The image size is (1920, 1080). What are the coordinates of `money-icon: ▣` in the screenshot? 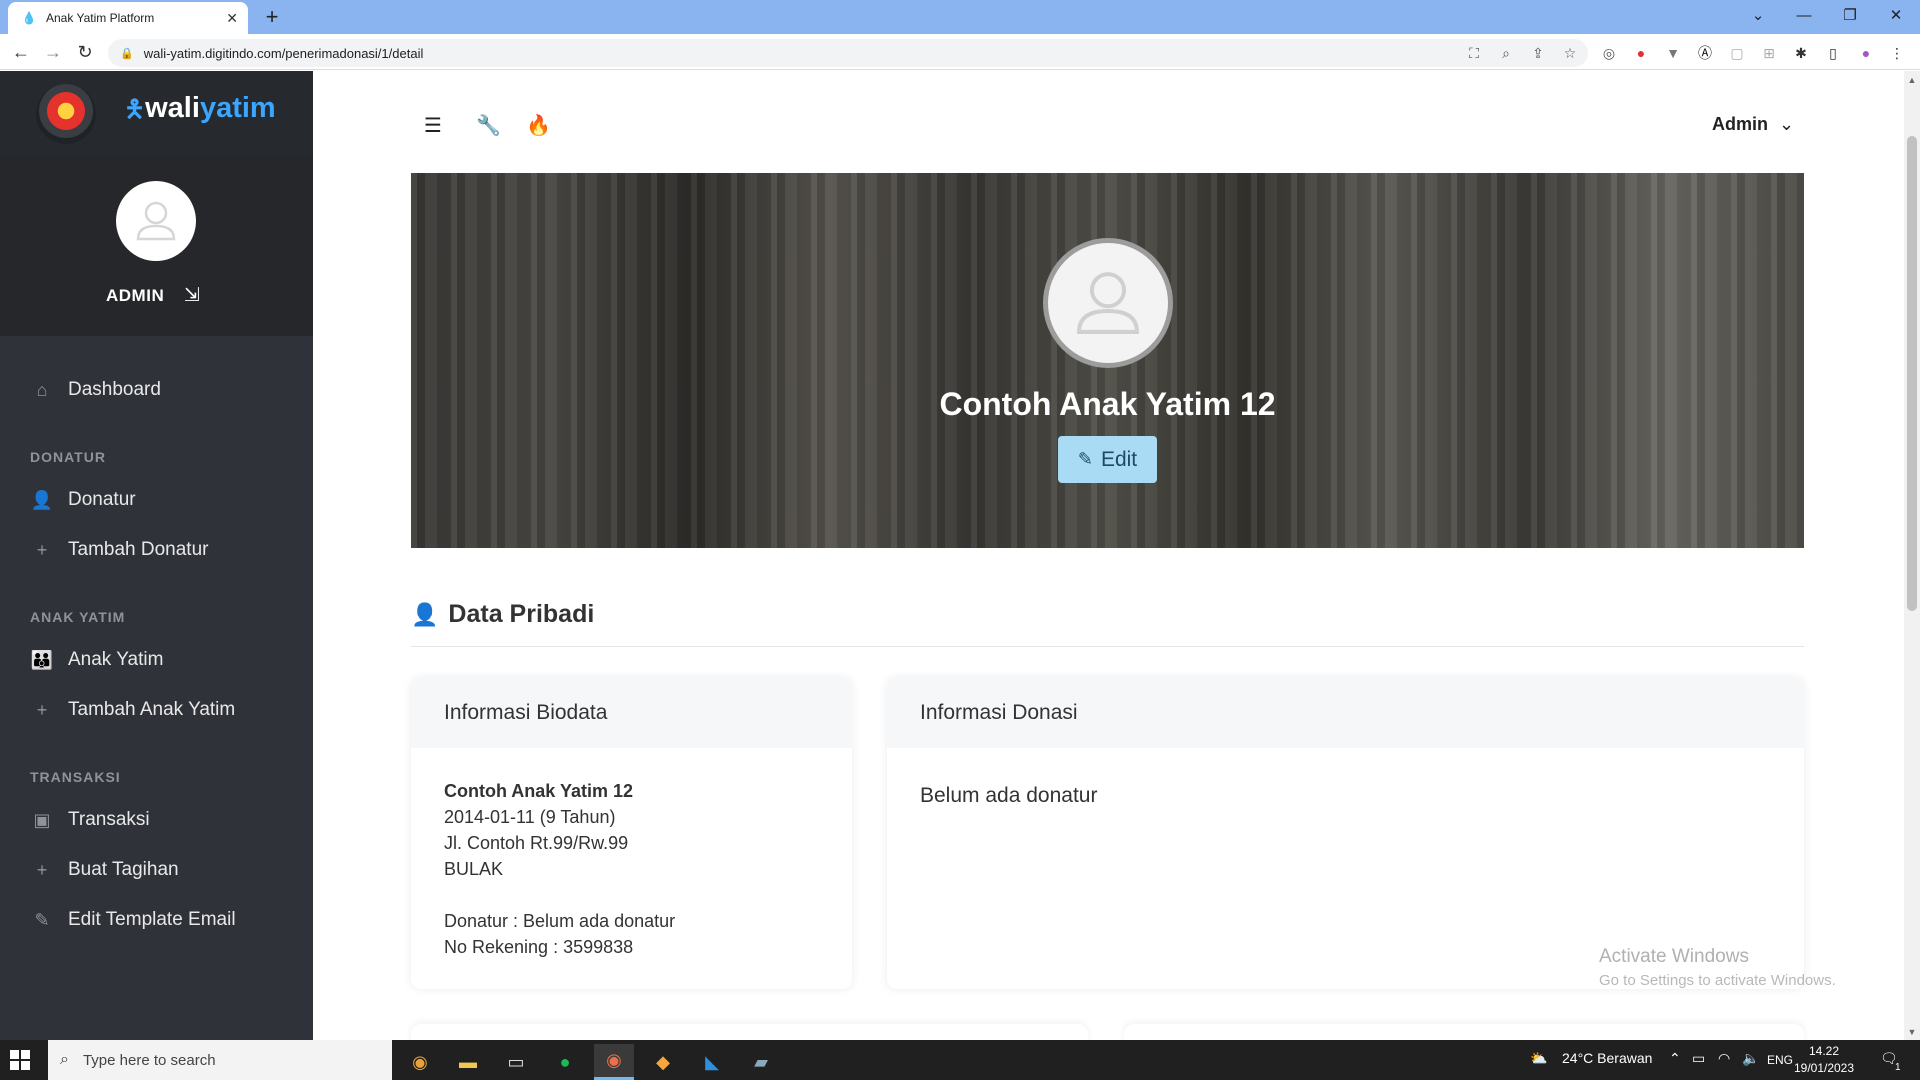 It's located at (42, 819).